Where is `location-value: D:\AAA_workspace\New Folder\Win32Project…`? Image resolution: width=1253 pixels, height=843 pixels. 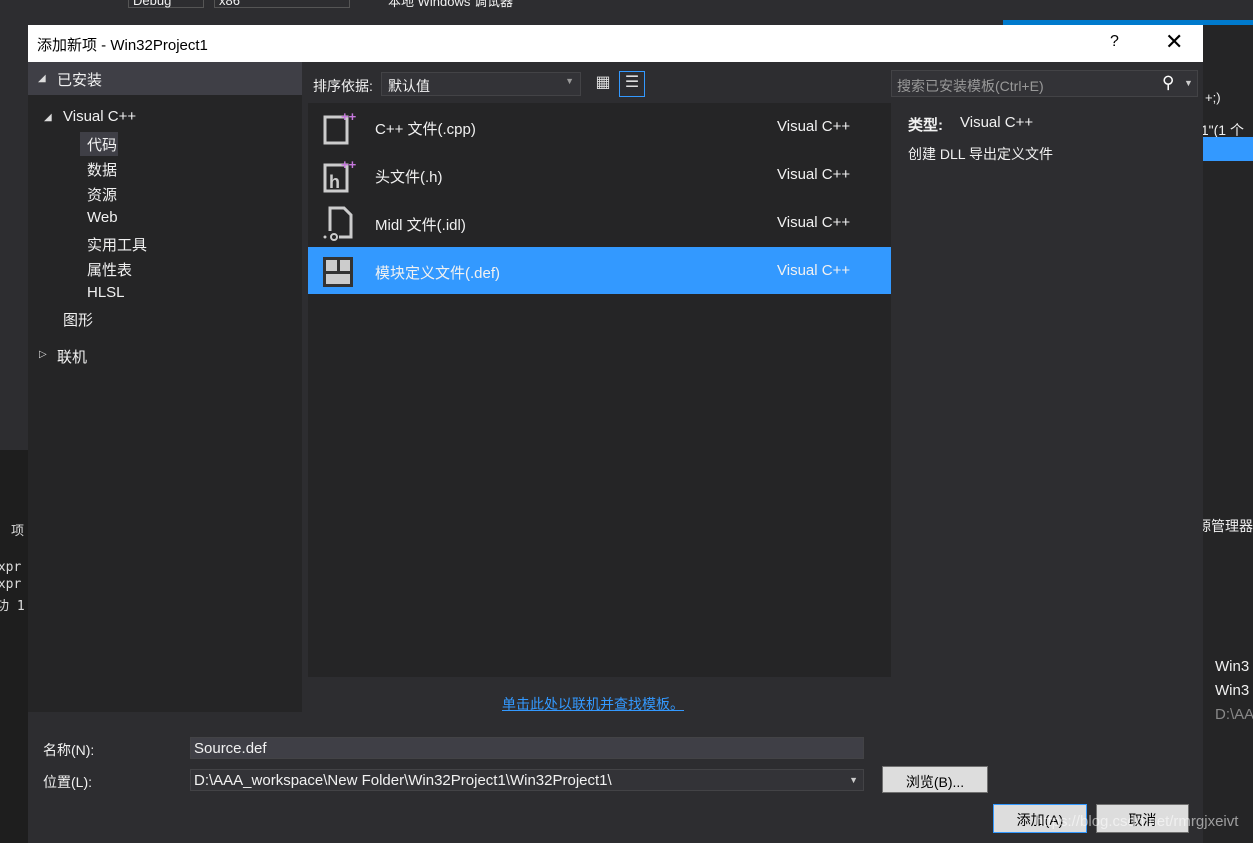
location-value: D:\AAA_workspace\New Folder\Win32Project… is located at coordinates (403, 780).